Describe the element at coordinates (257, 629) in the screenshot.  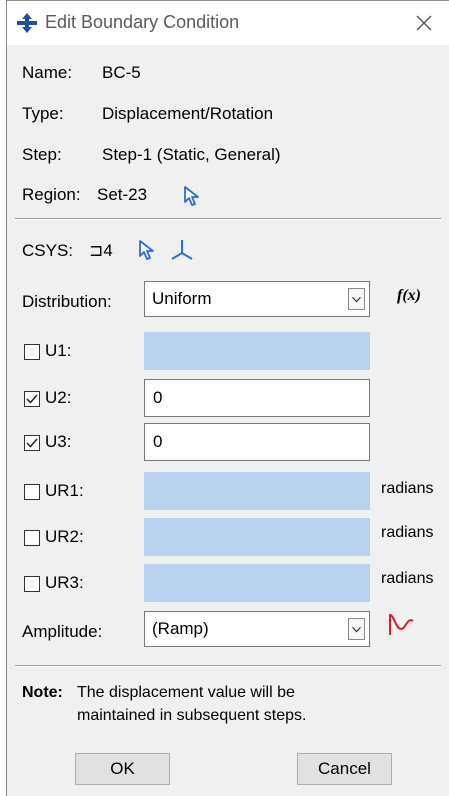
I see `amplitude-select: (Ramp)` at that location.